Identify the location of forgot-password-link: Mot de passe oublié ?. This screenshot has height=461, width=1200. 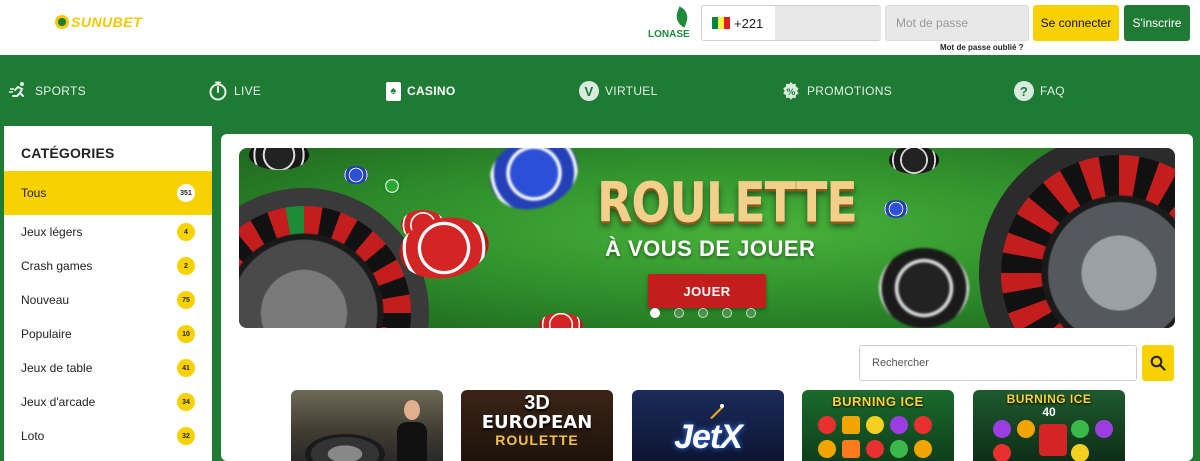
(982, 47).